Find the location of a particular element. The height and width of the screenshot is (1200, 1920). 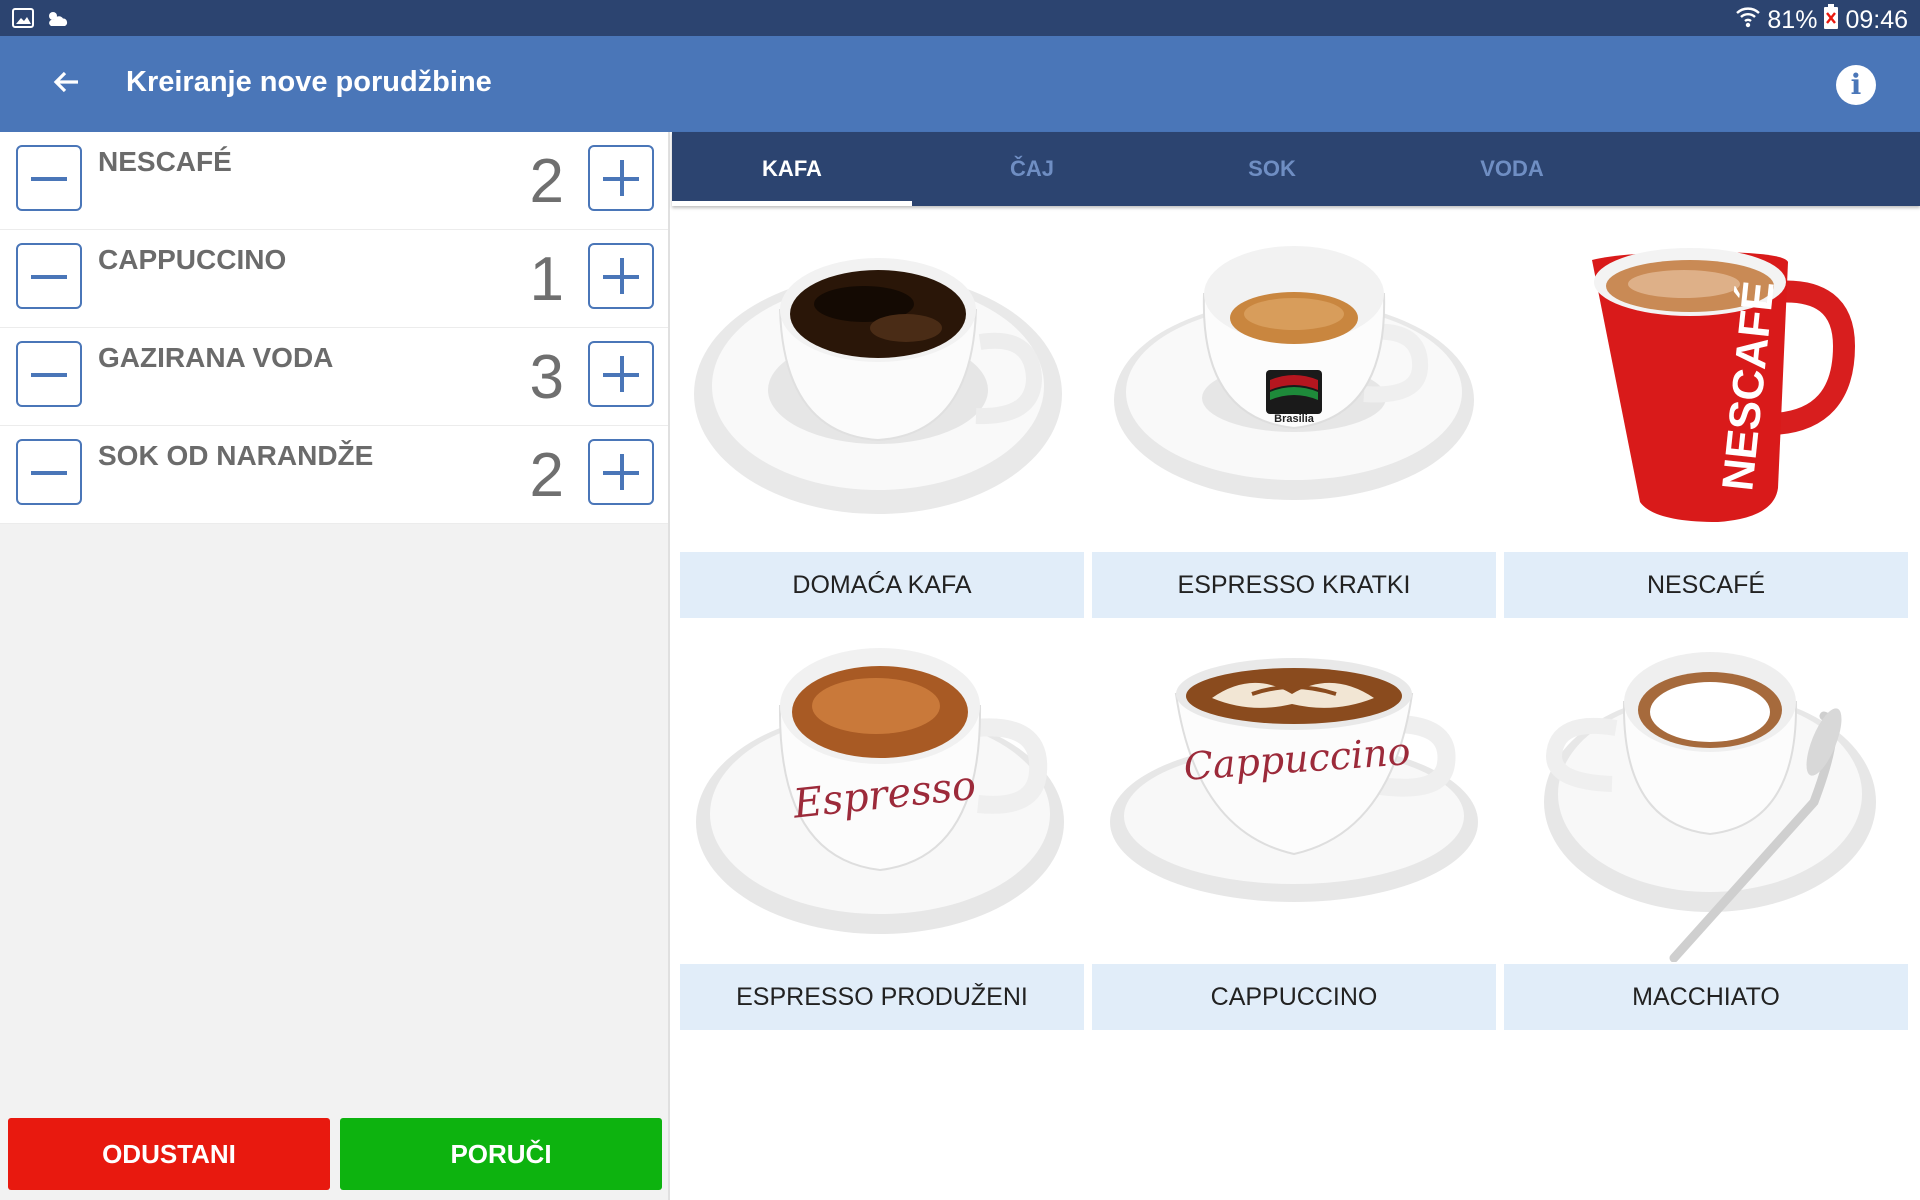

tab-voda: VODA is located at coordinates (1512, 169).